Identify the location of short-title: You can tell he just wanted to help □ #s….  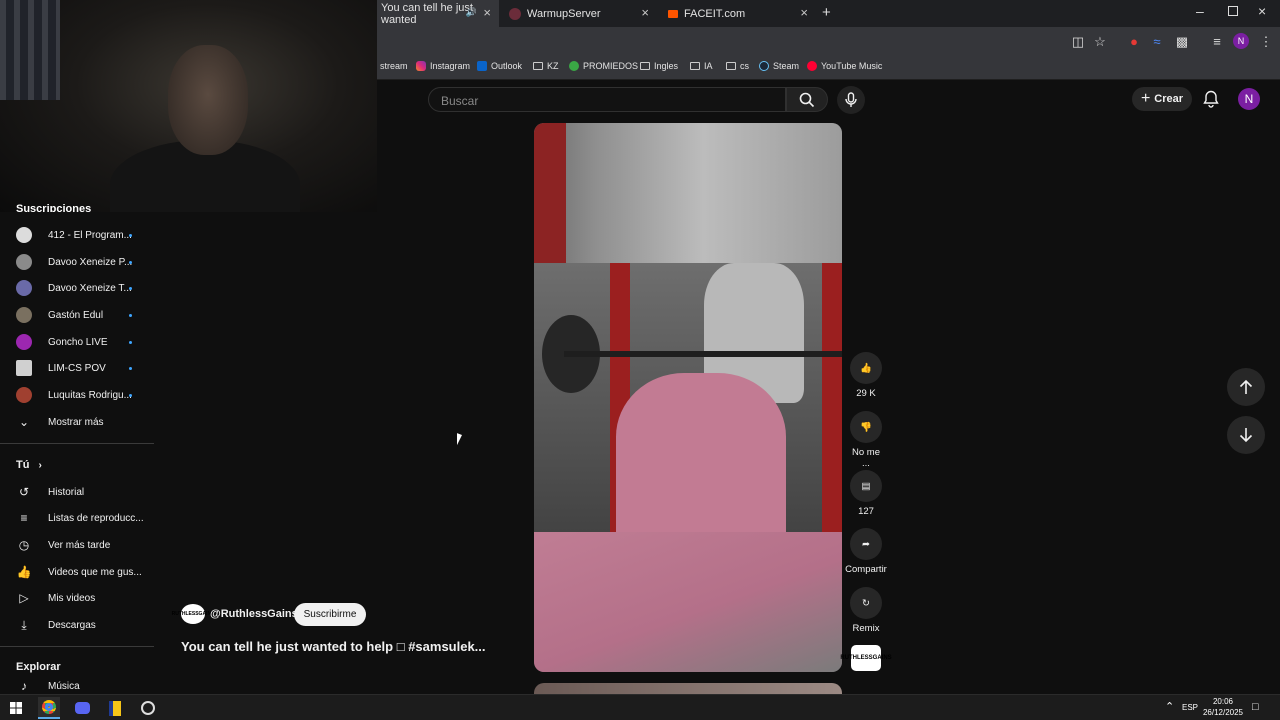
(333, 646).